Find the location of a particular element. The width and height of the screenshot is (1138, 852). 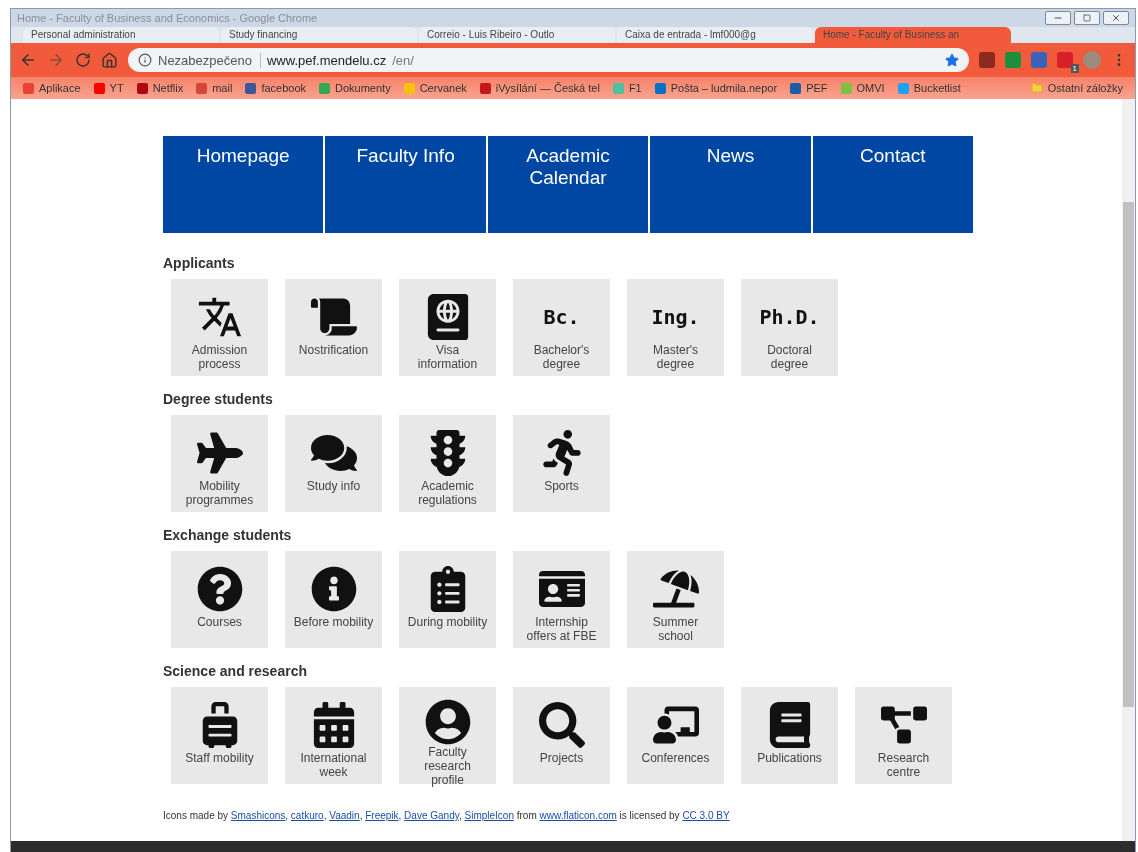

tile-link: Summer school is located at coordinates (675, 599).